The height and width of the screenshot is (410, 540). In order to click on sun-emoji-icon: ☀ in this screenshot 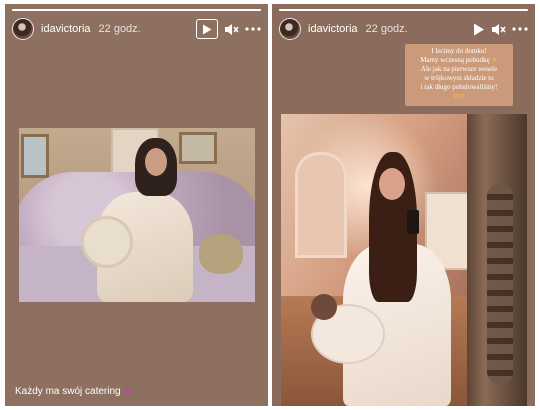, I will do `click(494, 60)`.